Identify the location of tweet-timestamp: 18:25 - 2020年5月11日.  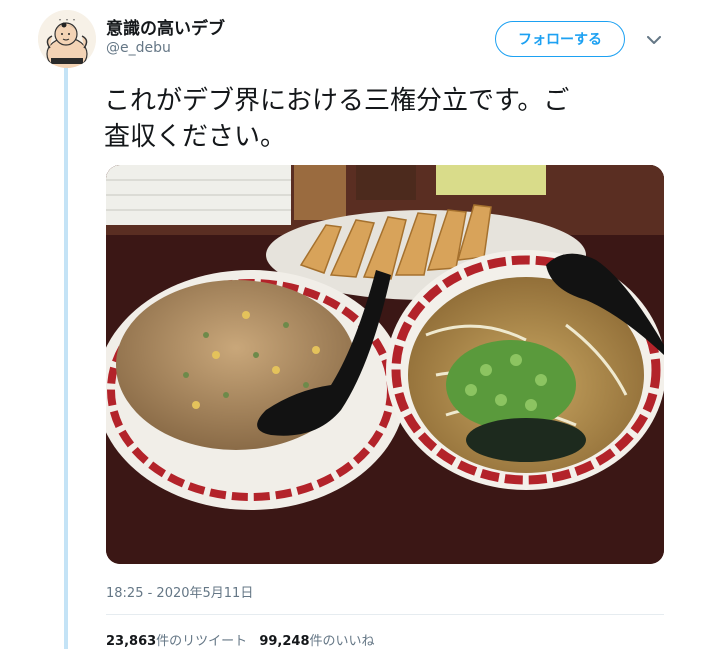
(179, 591).